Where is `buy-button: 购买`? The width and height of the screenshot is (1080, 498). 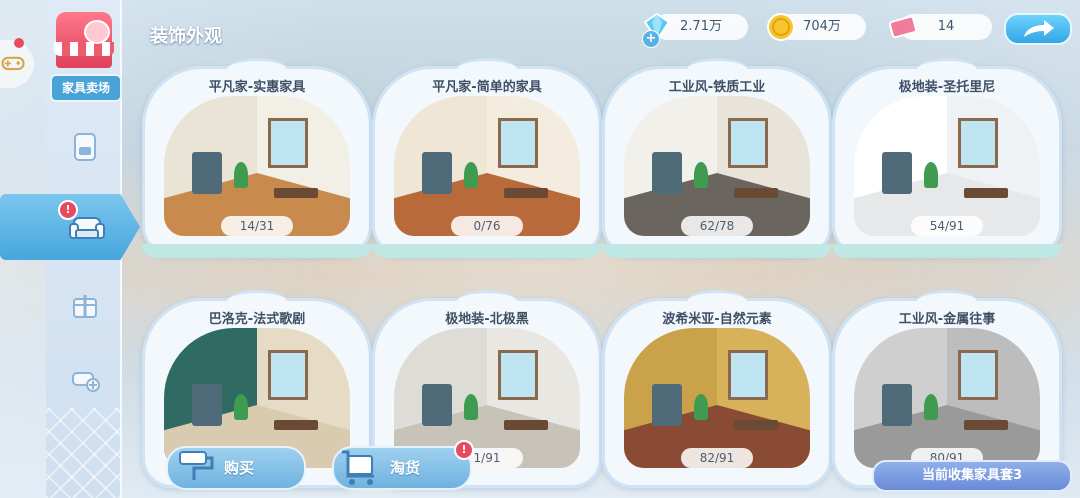
buy-button: 购买 is located at coordinates (236, 468).